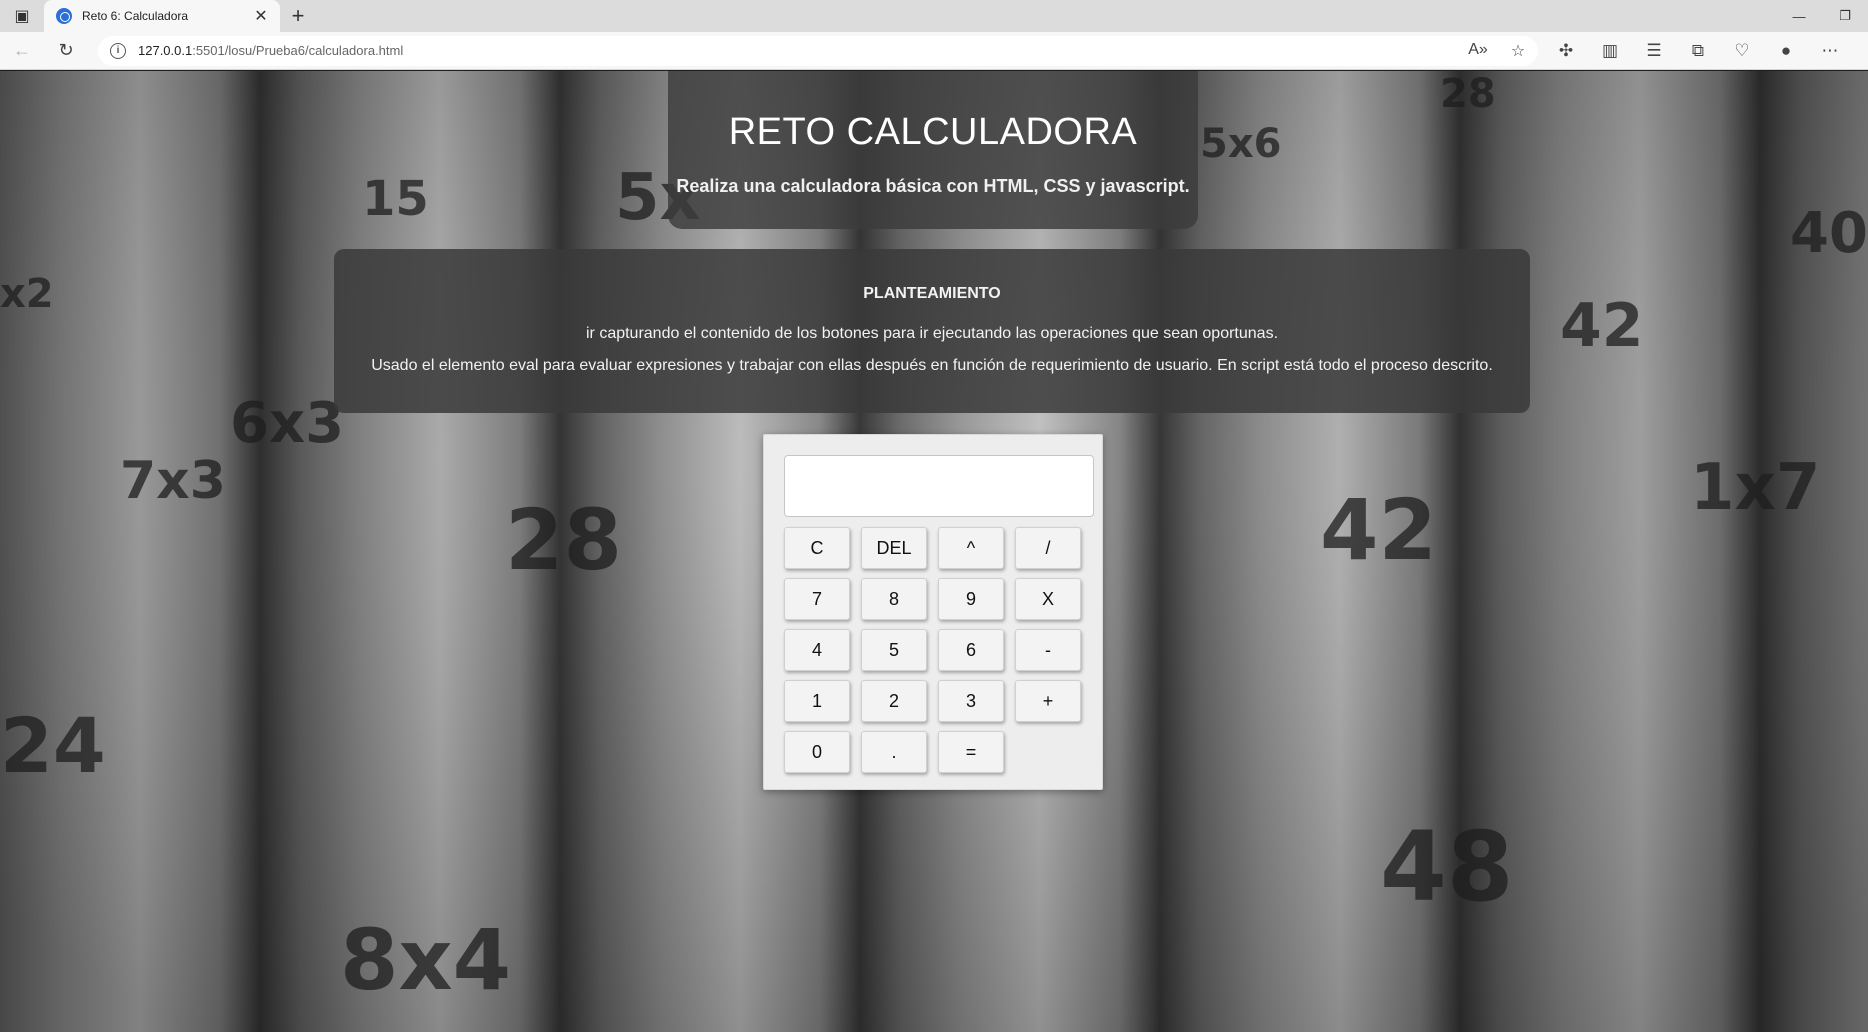  I want to click on reload-icon: ↻, so click(66, 51).